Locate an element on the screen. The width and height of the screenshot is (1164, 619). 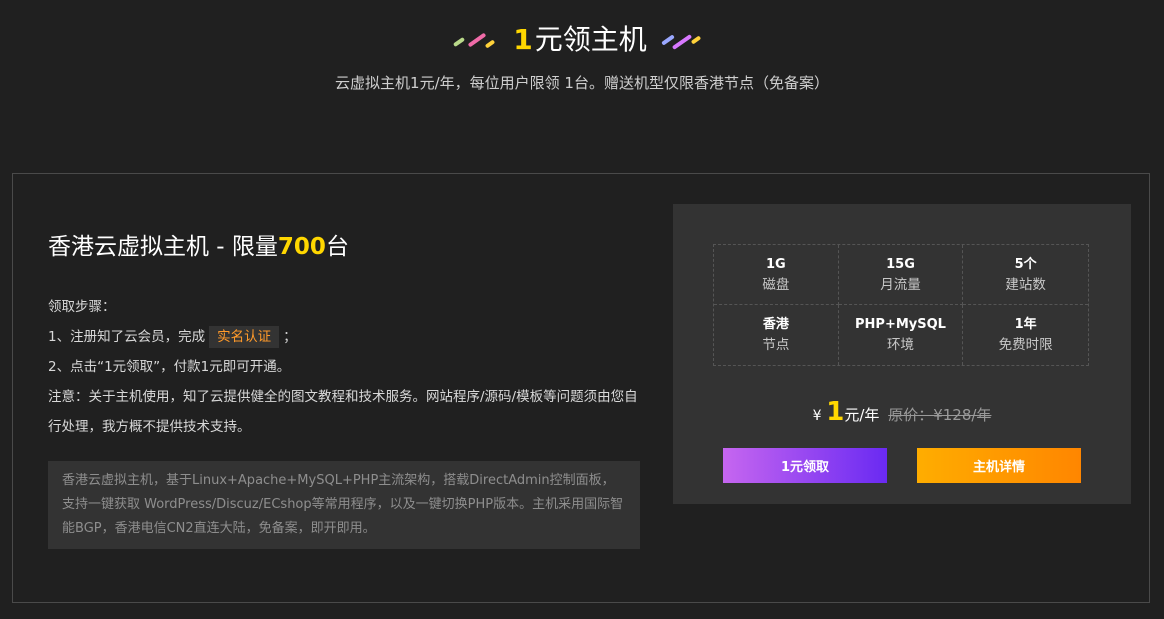
heading-number: 1 is located at coordinates (523, 39).